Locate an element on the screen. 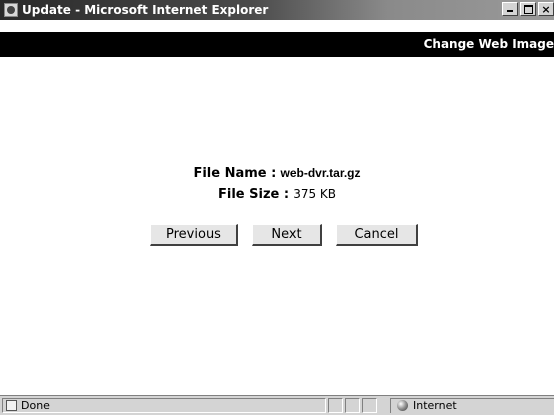 The width and height of the screenshot is (554, 415). window-controls: × is located at coordinates (527, 10).